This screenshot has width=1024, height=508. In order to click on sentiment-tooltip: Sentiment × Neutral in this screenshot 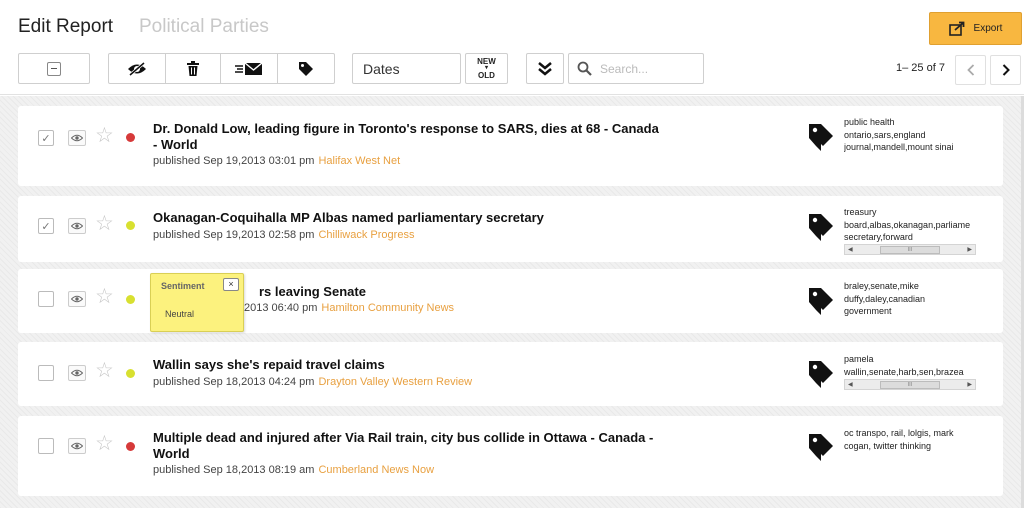, I will do `click(197, 302)`.